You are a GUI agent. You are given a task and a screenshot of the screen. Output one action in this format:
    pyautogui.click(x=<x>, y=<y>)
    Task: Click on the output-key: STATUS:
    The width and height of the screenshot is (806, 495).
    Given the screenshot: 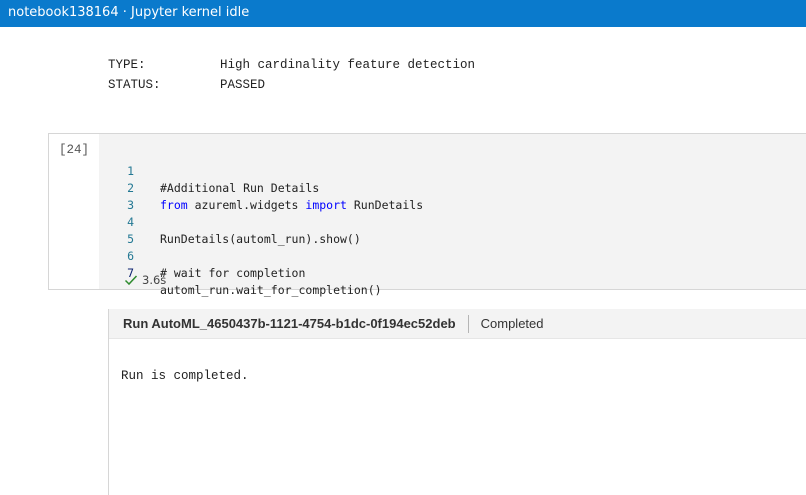 What is the action you would take?
    pyautogui.click(x=134, y=85)
    